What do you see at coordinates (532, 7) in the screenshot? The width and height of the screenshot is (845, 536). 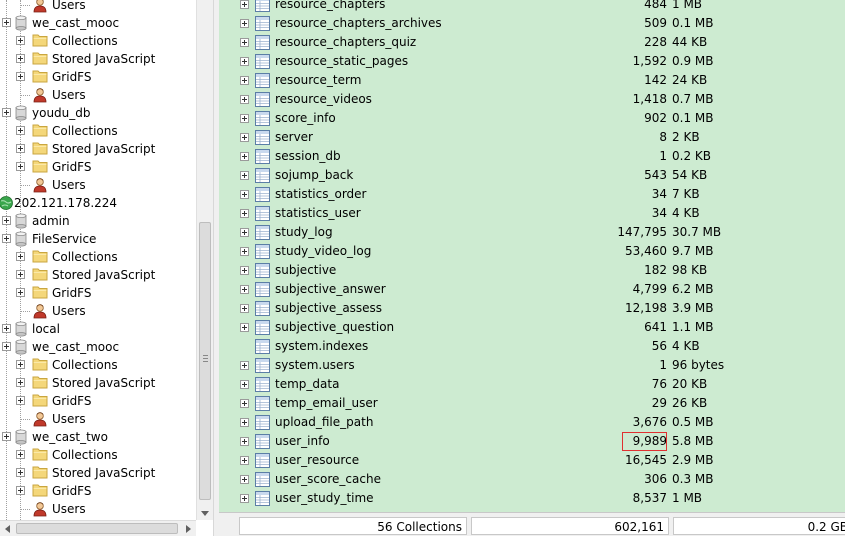 I see `table-row: resource_chapters 484 1 MB` at bounding box center [532, 7].